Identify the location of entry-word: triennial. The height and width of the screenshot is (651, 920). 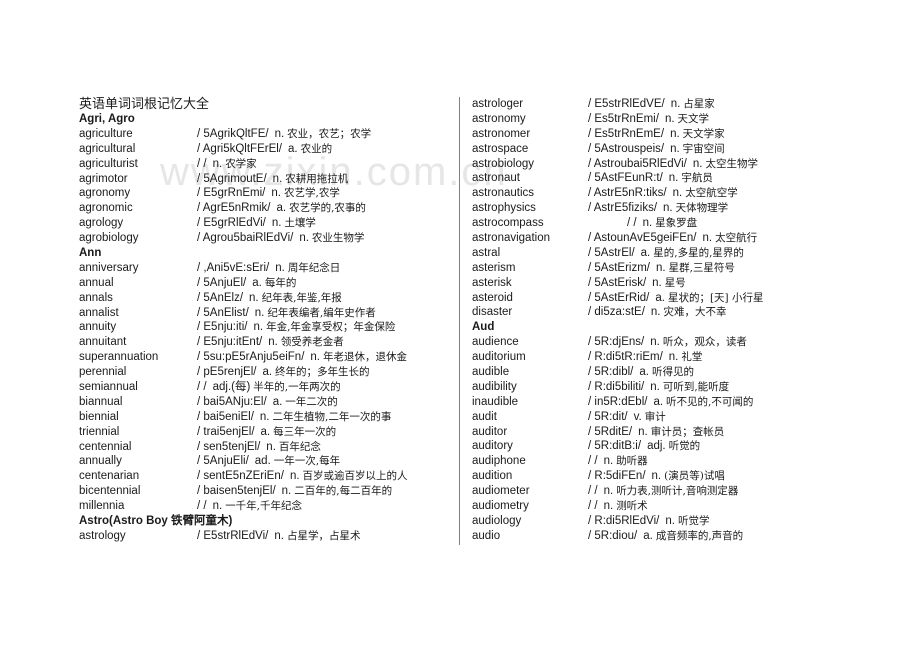
(99, 431).